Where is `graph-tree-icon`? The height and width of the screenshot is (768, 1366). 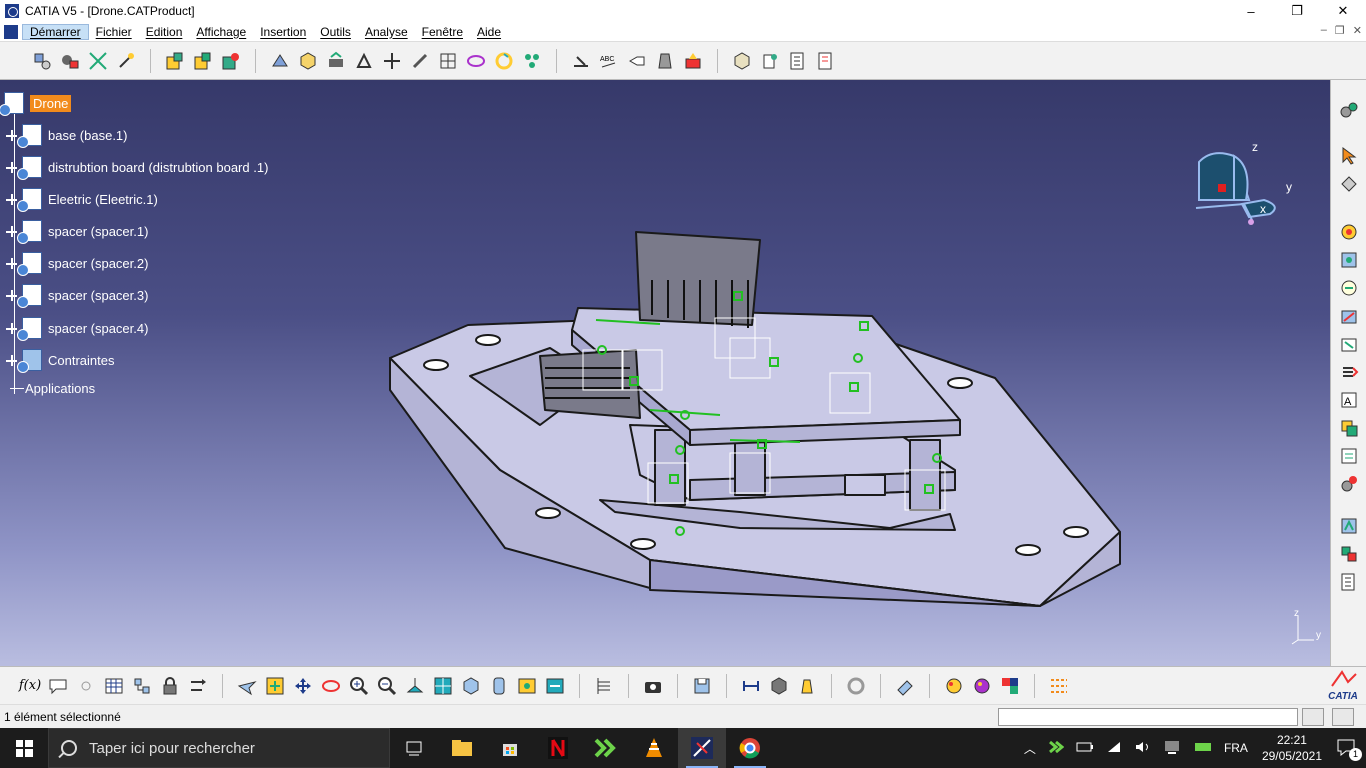 graph-tree-icon is located at coordinates (364, 61).